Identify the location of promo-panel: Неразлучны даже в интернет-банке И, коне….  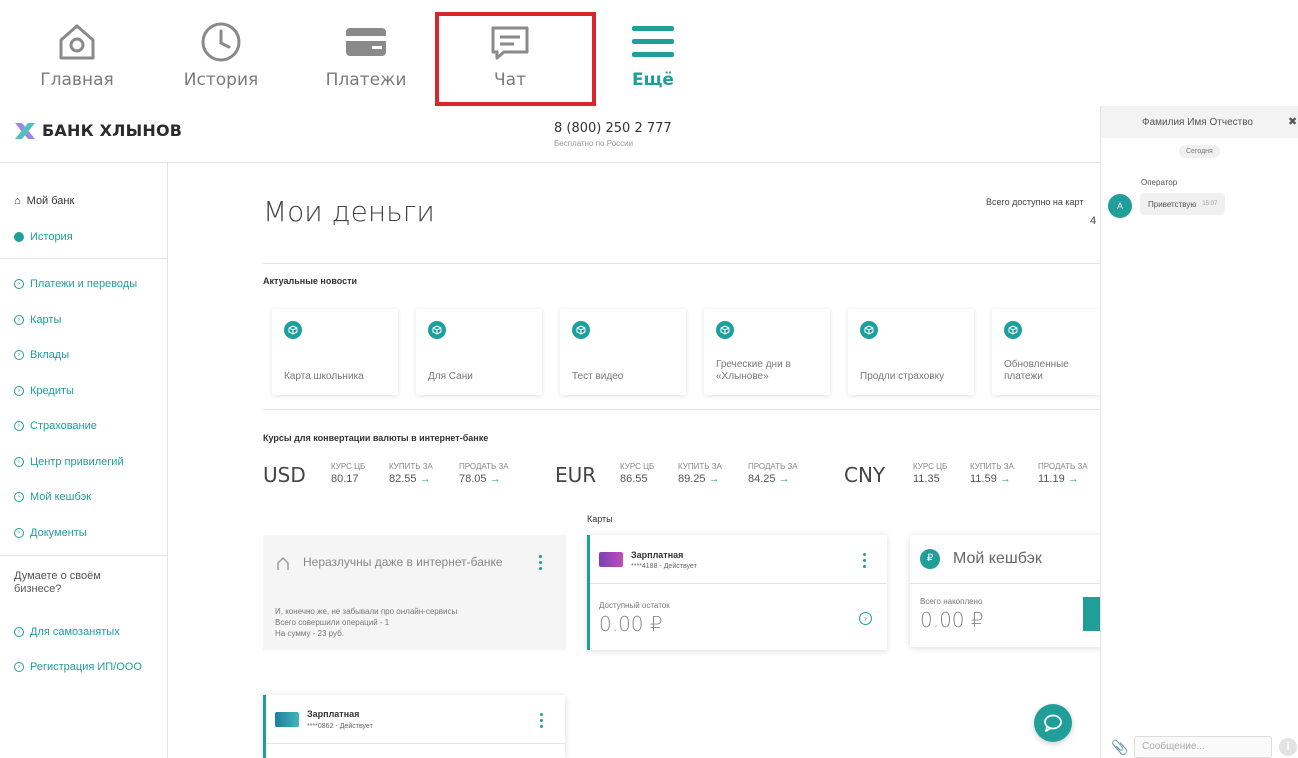
(414, 592).